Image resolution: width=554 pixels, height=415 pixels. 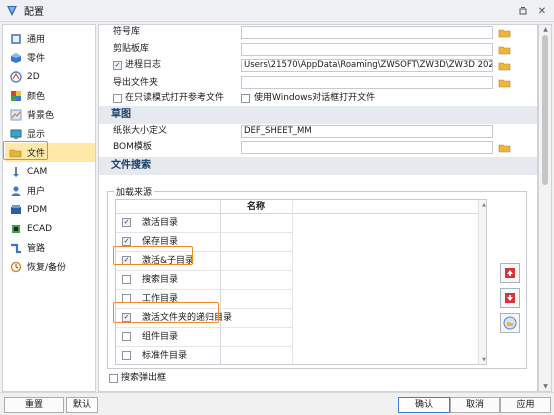 I want to click on sidebar-item-2d: 2D, so click(x=50, y=76).